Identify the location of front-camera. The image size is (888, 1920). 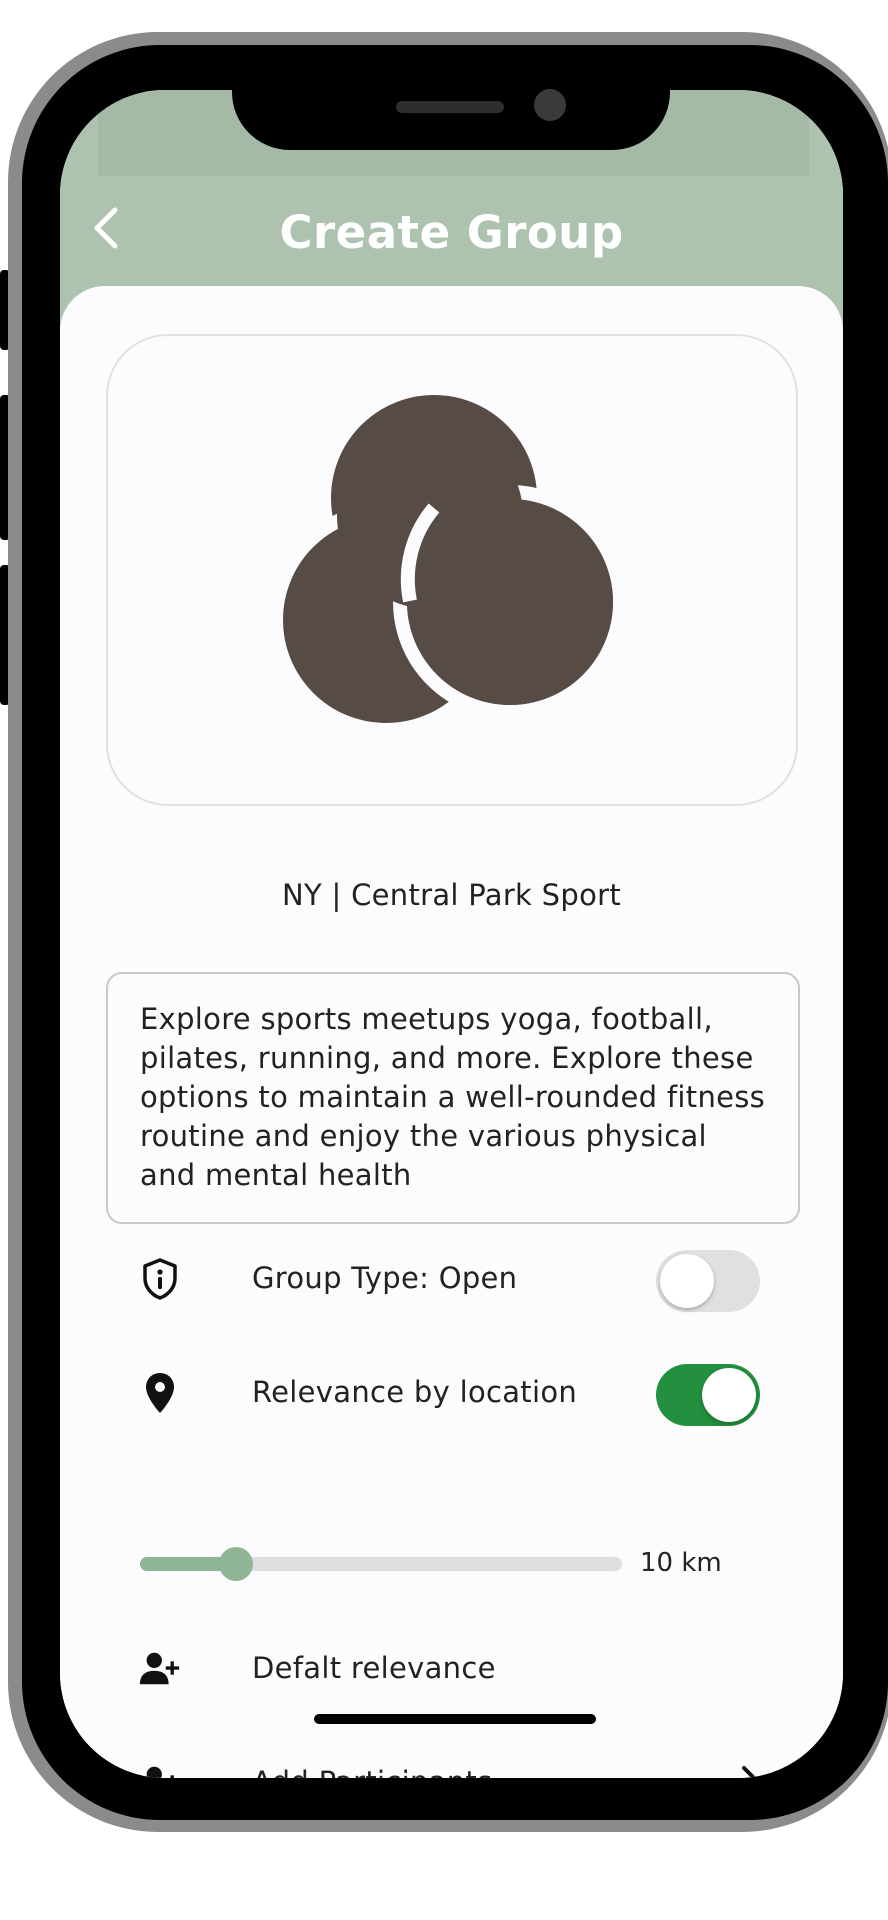
(550, 105).